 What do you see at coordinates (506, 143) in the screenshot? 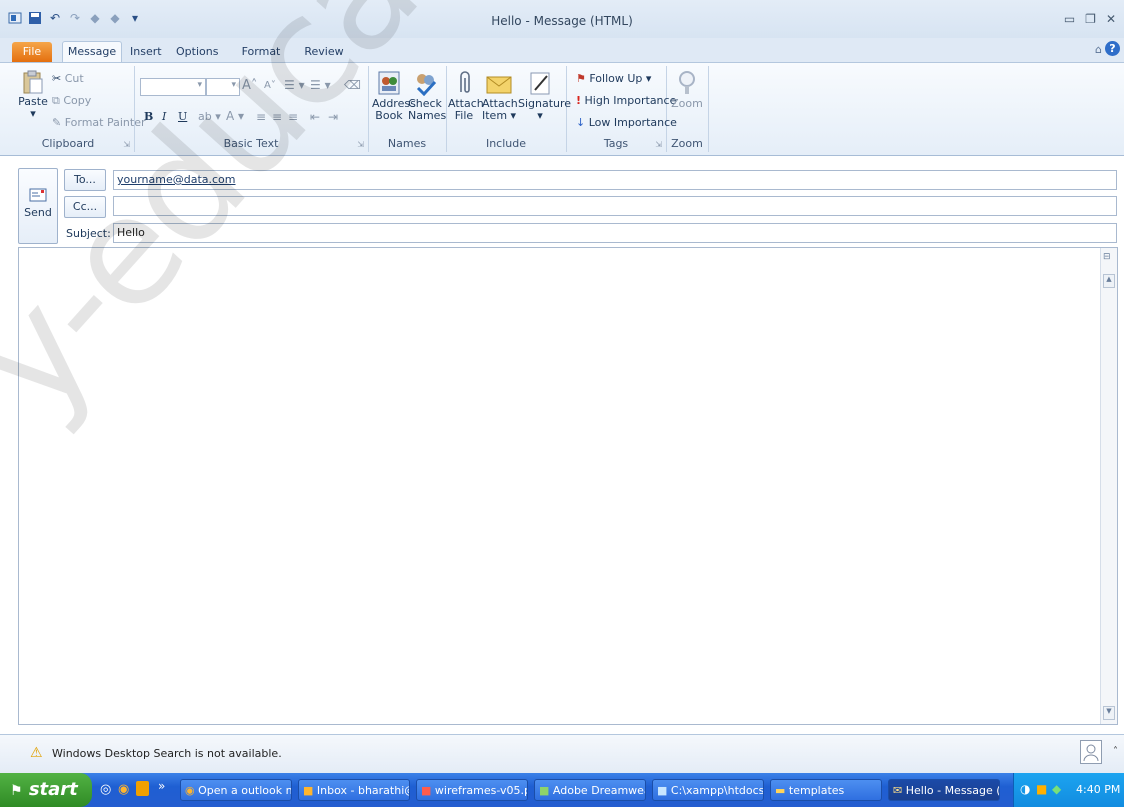
I see `include-group-label: Include` at bounding box center [506, 143].